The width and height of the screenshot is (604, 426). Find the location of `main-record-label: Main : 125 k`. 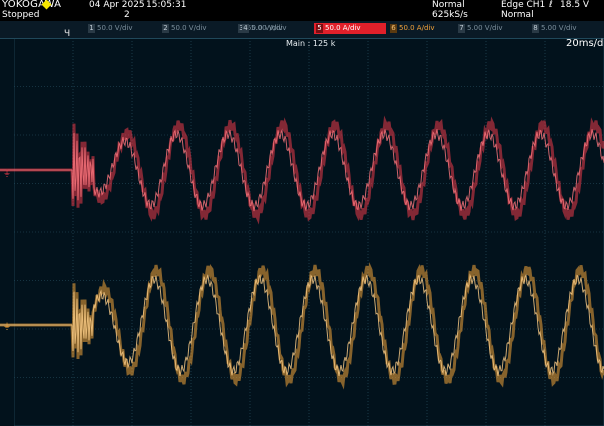

main-record-label: Main : 125 k is located at coordinates (311, 43).